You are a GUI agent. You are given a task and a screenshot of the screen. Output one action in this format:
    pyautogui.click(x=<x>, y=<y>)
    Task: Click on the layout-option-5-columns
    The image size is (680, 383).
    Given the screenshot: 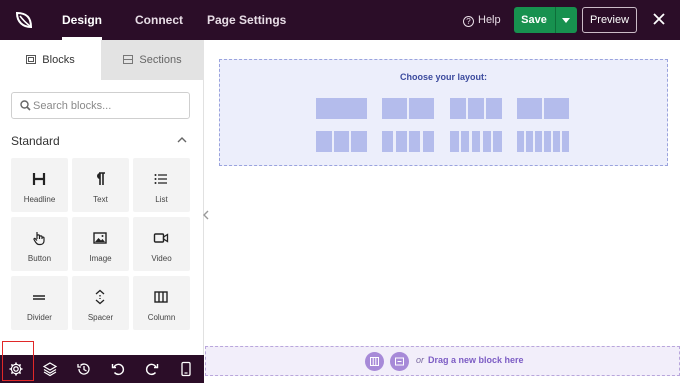 What is the action you would take?
    pyautogui.click(x=476, y=141)
    